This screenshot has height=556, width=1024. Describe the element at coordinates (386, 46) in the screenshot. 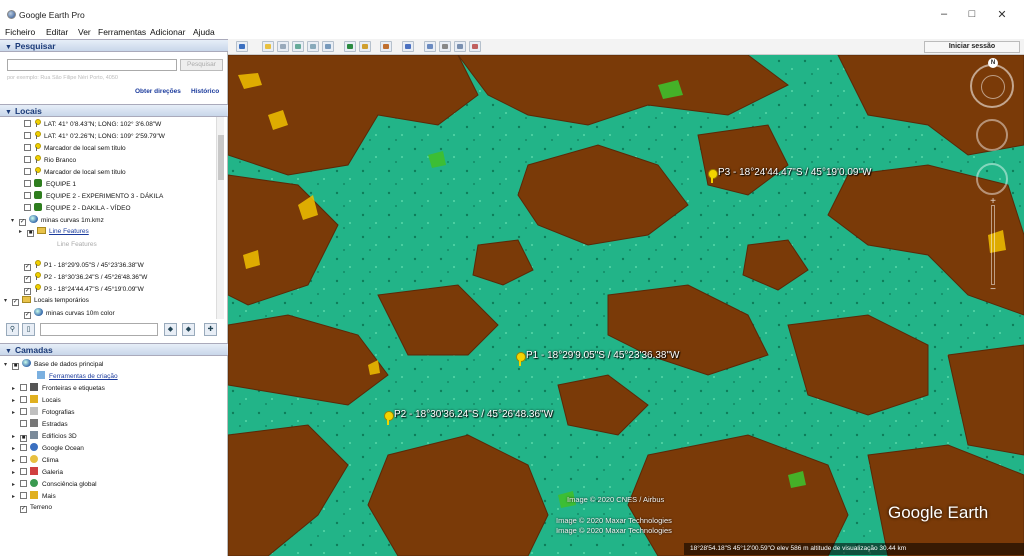

I see `planet-switch-icon` at that location.